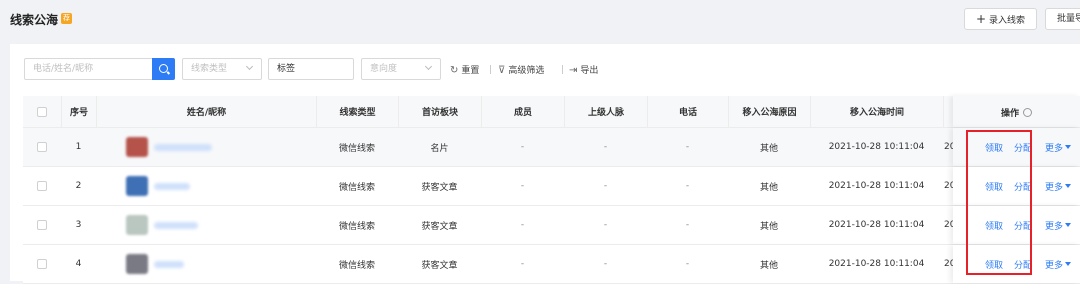  I want to click on advanced-filter-button: ⊽ 高级筛选, so click(521, 69).